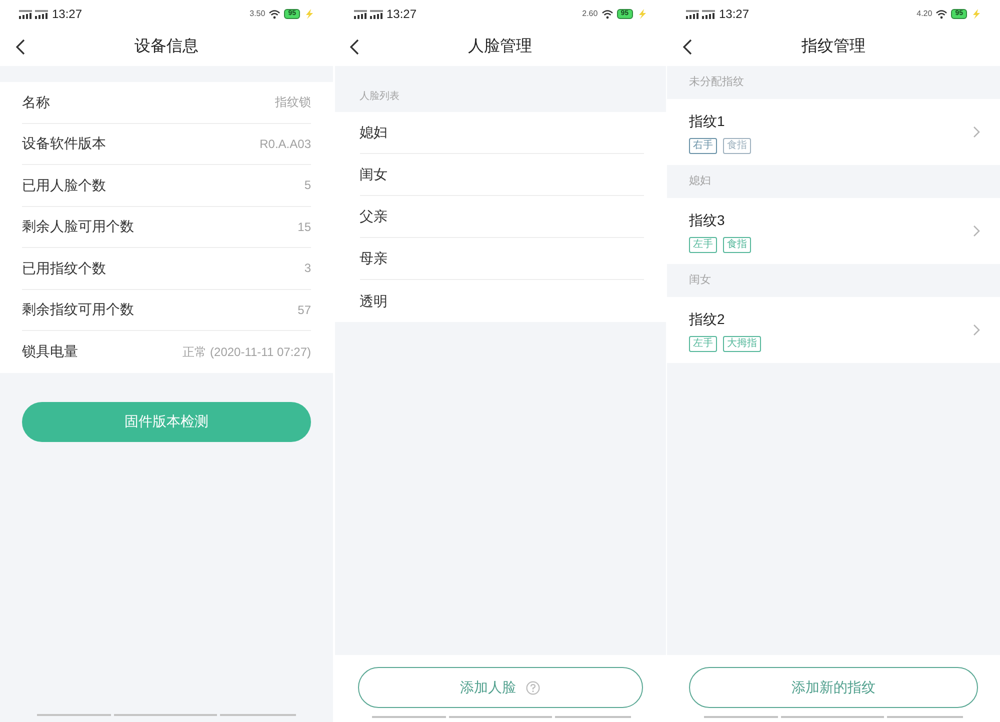  I want to click on fingerprint-name: 指纹2, so click(707, 319).